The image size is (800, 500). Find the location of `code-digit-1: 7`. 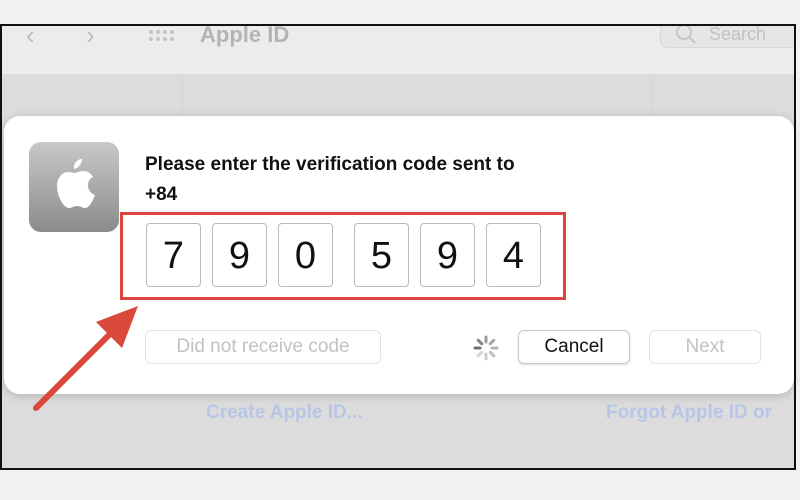

code-digit-1: 7 is located at coordinates (173, 255).